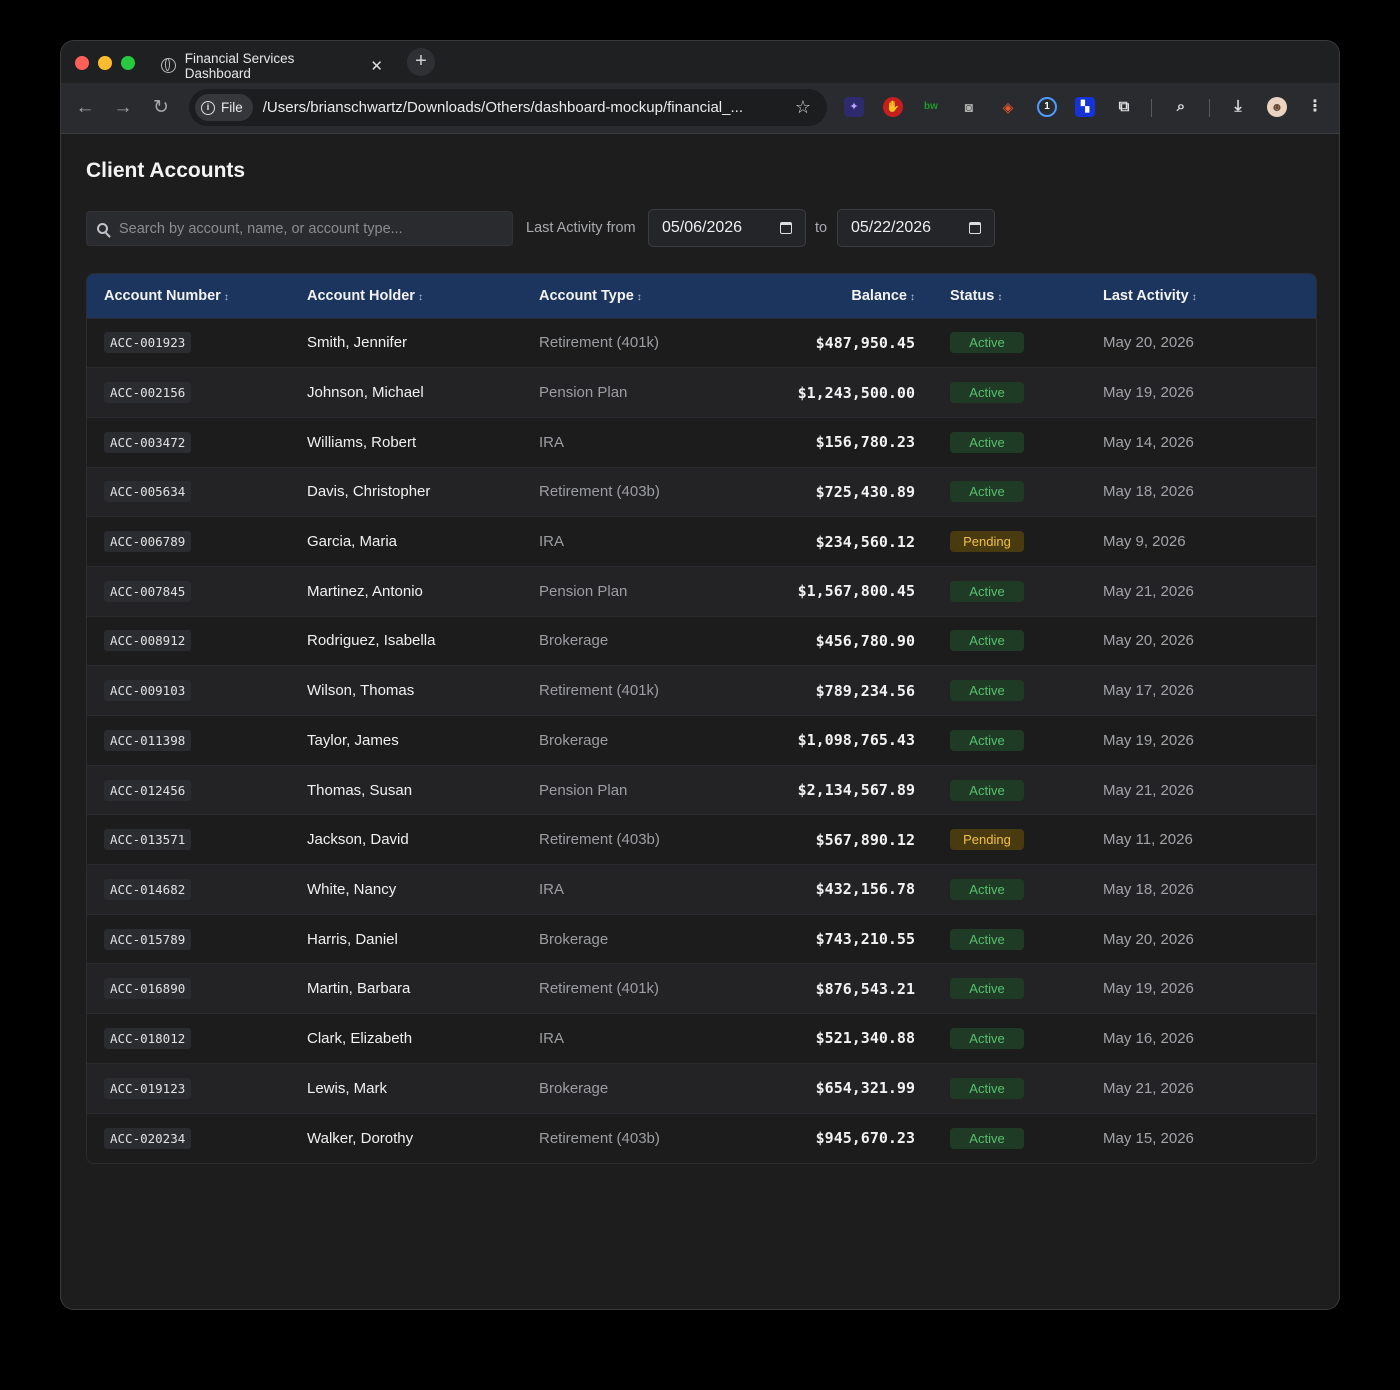  I want to click on profile-avatar: ☻, so click(1277, 107).